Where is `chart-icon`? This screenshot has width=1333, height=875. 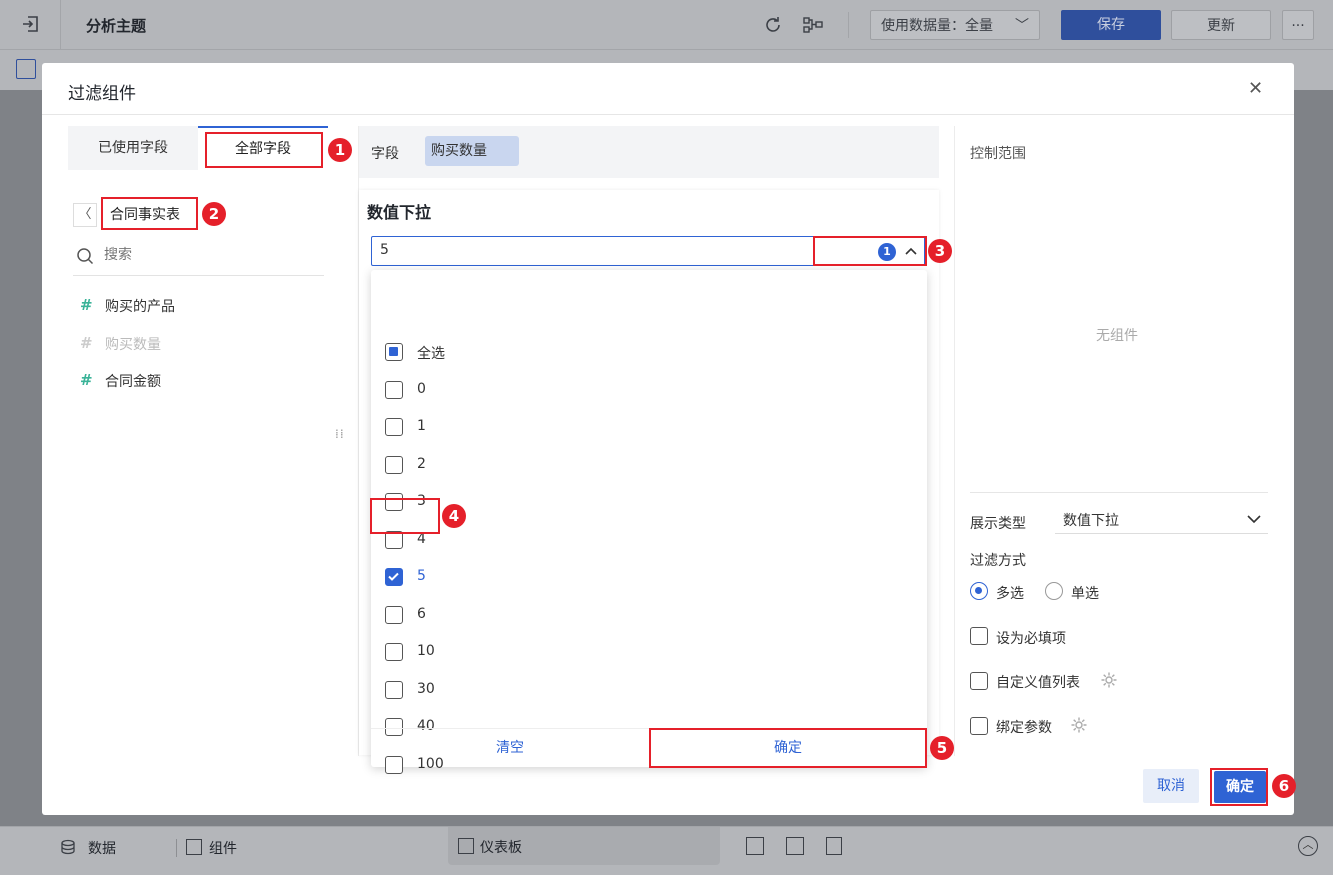
chart-icon is located at coordinates (194, 847).